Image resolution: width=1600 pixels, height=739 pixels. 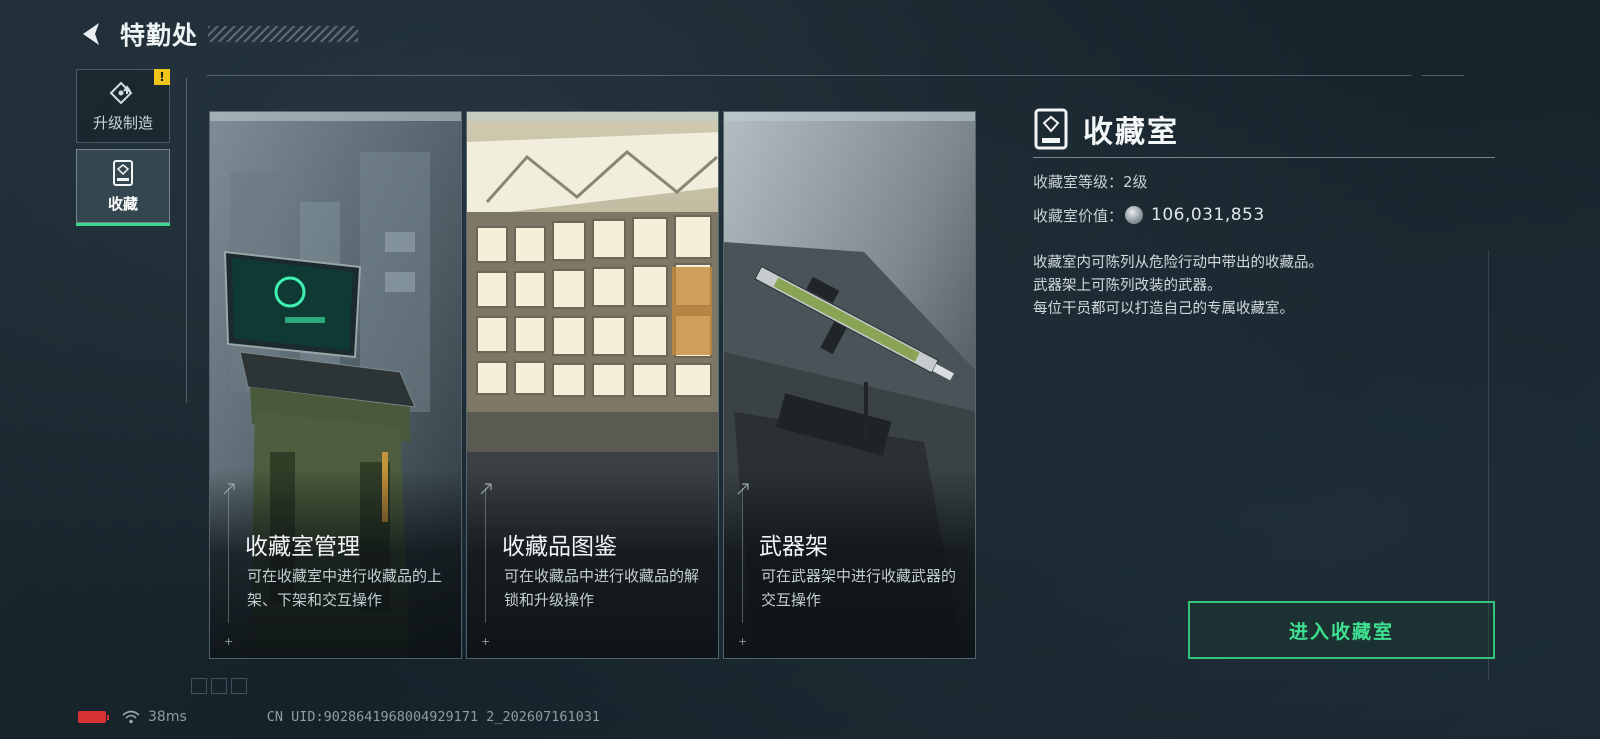 I want to click on card-collection-catalog: 收藏品图鉴 可在收藏品中进行收藏品的解锁和升级操作 +, so click(x=592, y=385).